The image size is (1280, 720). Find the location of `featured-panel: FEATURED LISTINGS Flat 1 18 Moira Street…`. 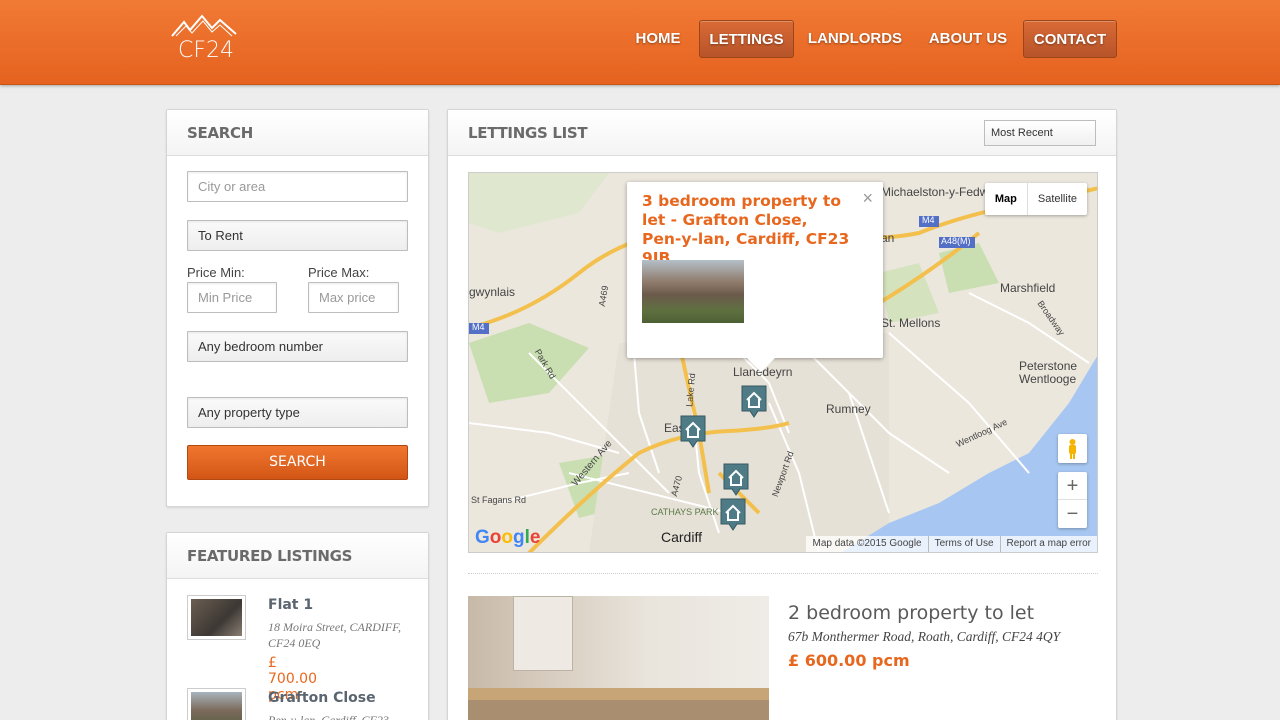

featured-panel: FEATURED LISTINGS Flat 1 18 Moira Street… is located at coordinates (297, 626).